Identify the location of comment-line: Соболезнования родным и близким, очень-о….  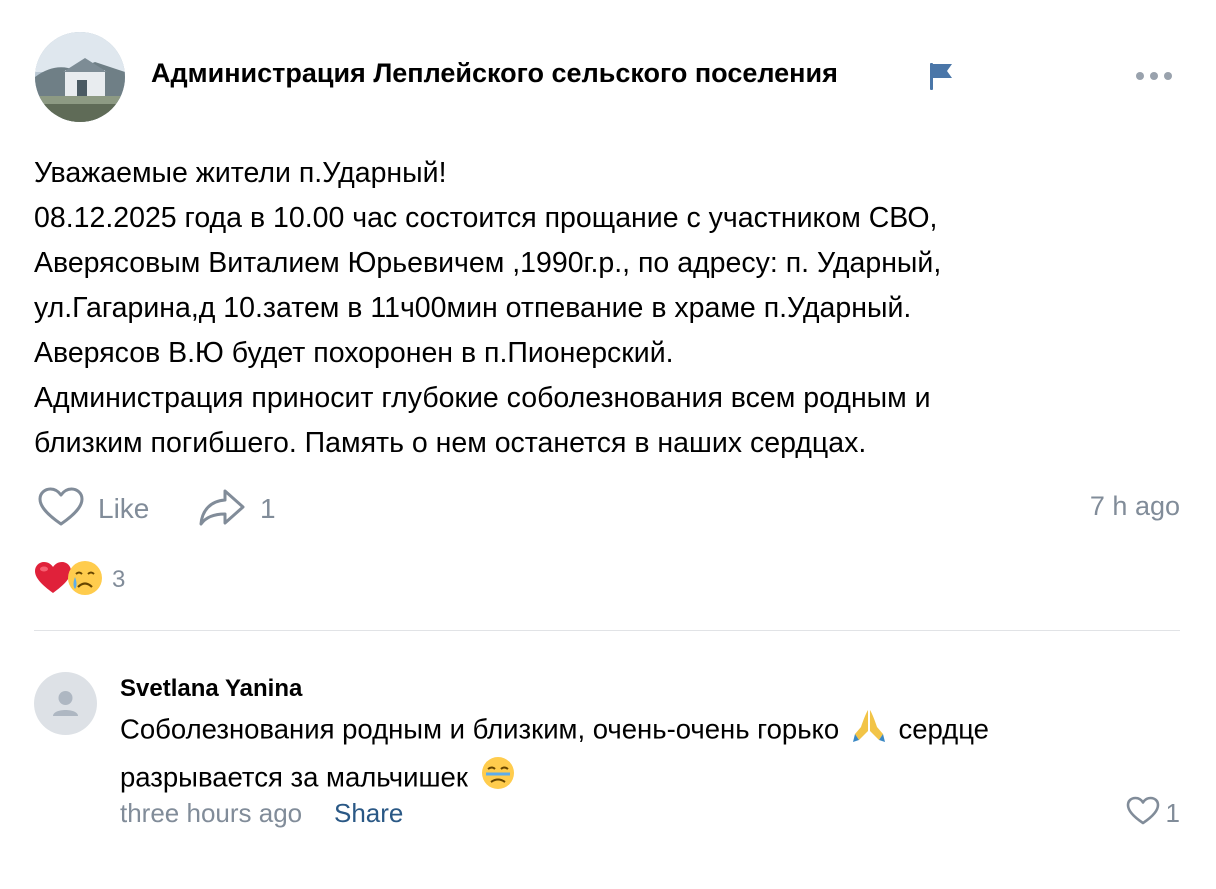
(620, 731).